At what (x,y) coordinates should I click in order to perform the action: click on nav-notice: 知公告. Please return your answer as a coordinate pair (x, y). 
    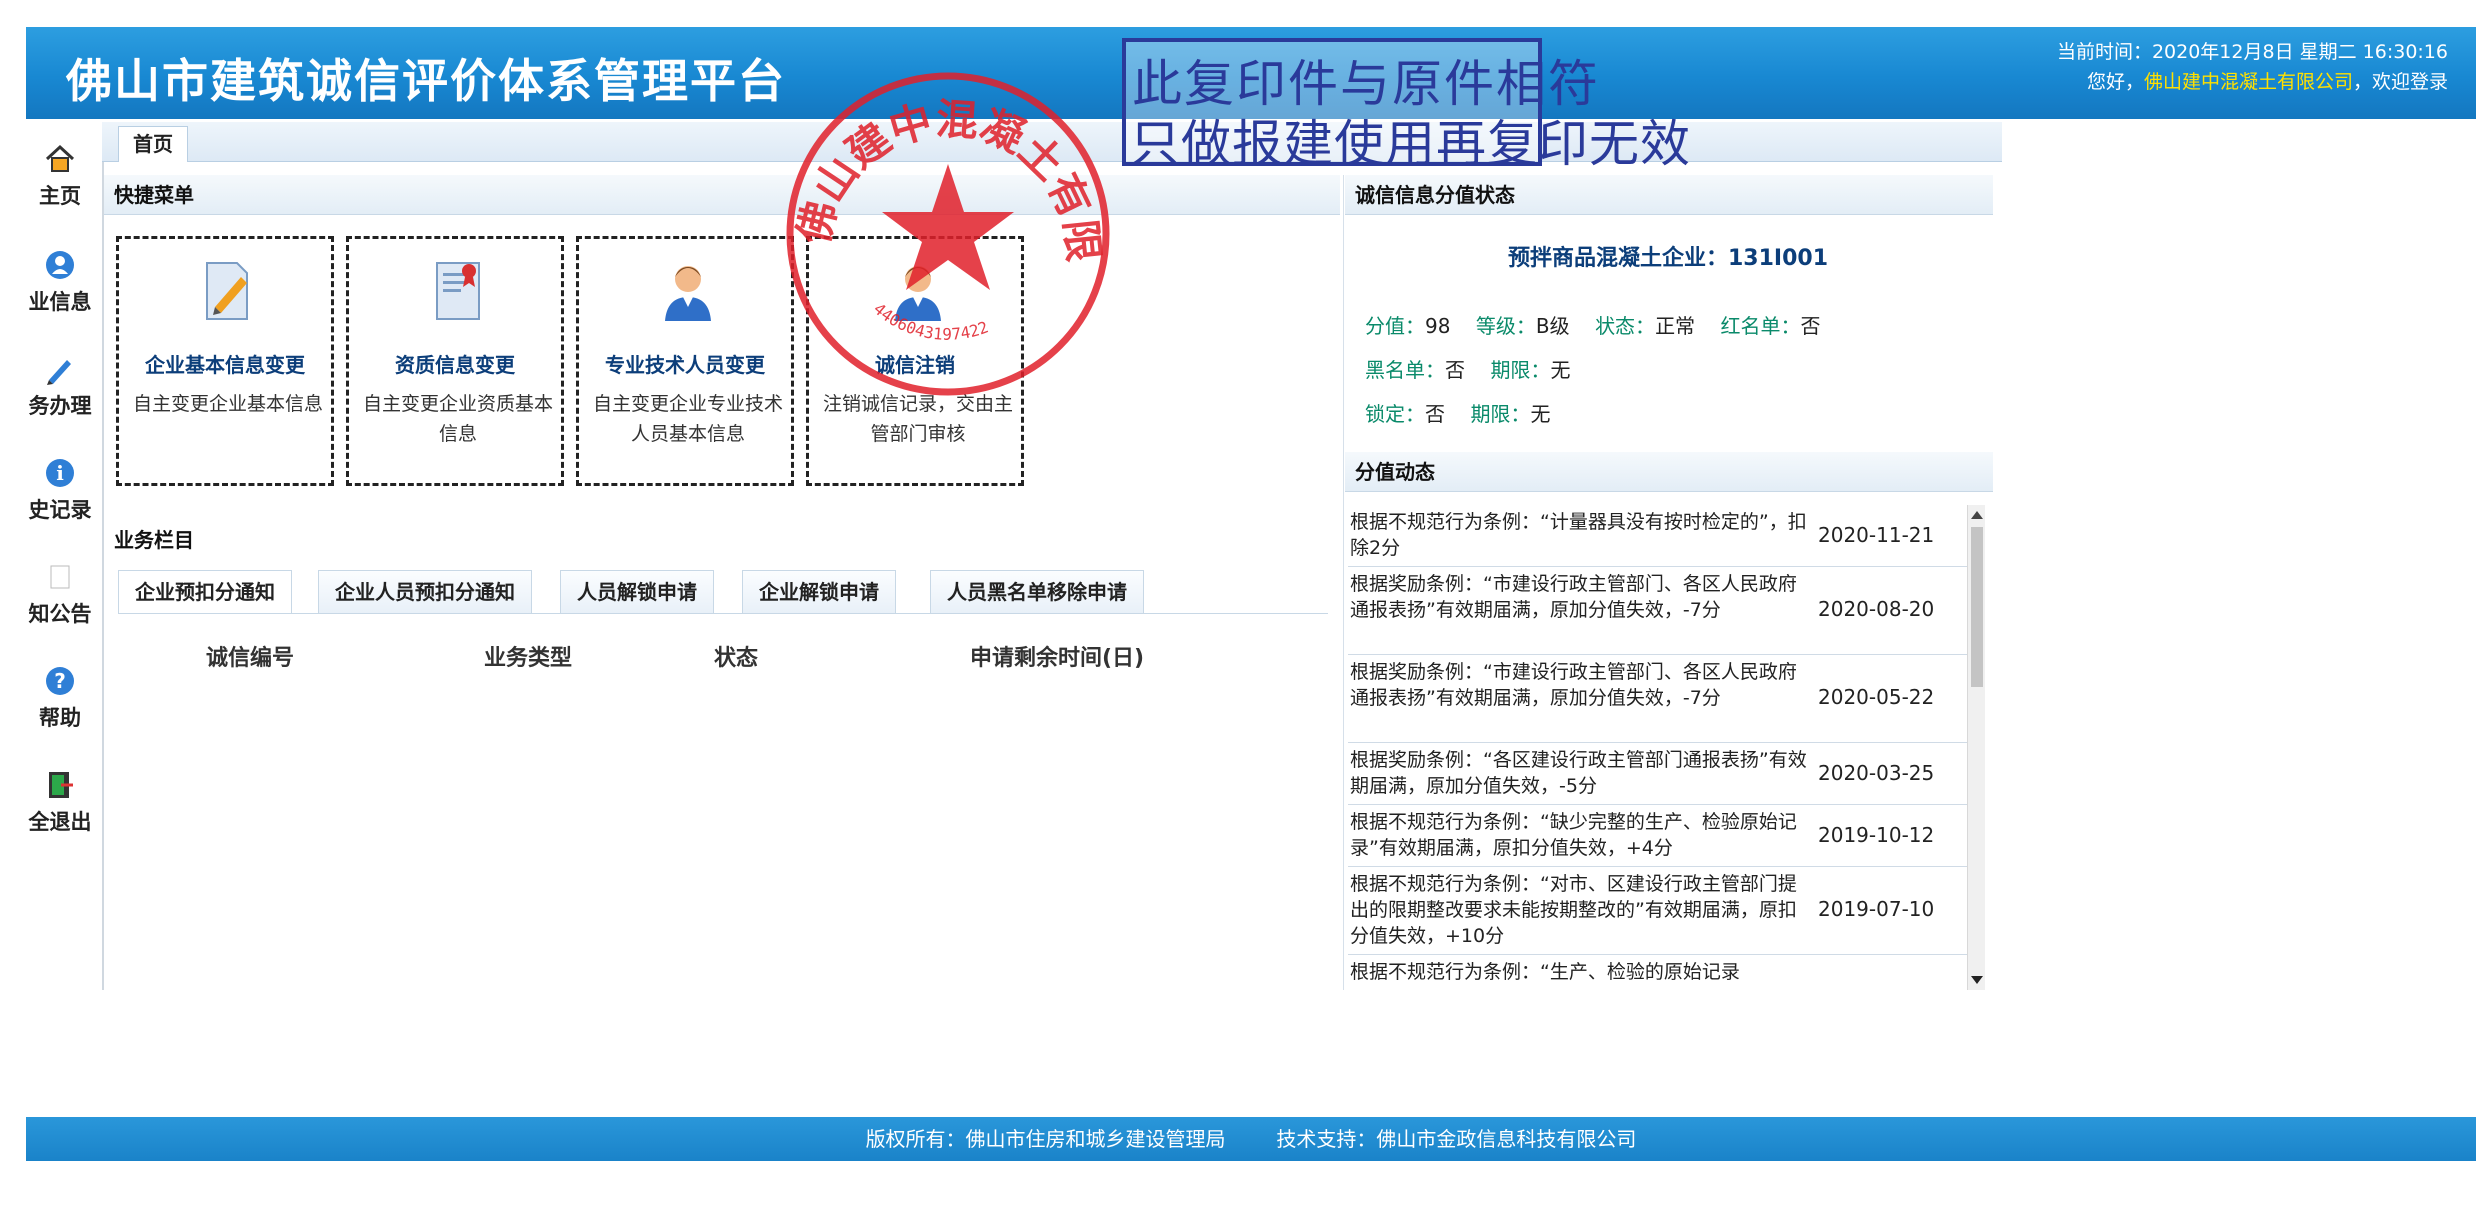
    Looking at the image, I should click on (60, 594).